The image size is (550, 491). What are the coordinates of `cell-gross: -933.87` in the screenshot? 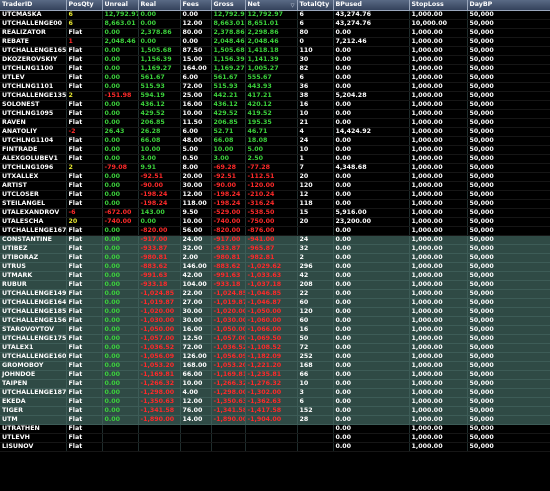 It's located at (228, 249).